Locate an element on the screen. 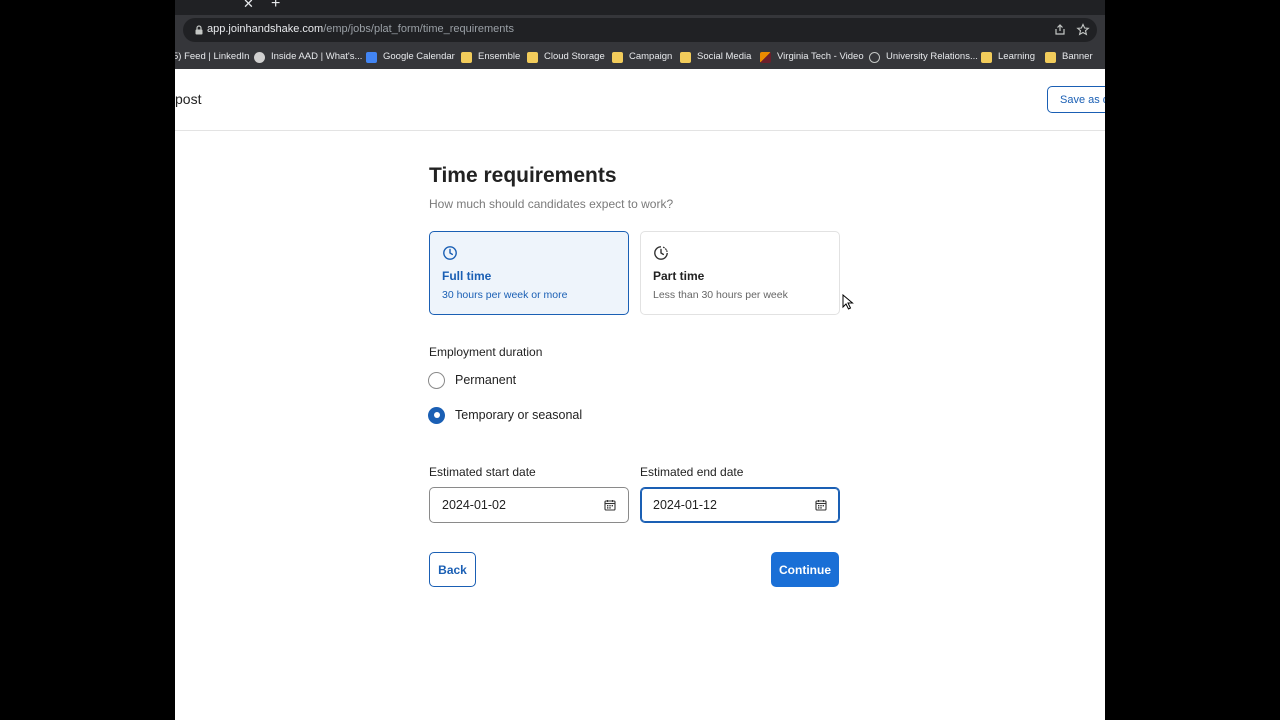 This screenshot has width=1280, height=720. wordpress-icon is located at coordinates (259, 57).